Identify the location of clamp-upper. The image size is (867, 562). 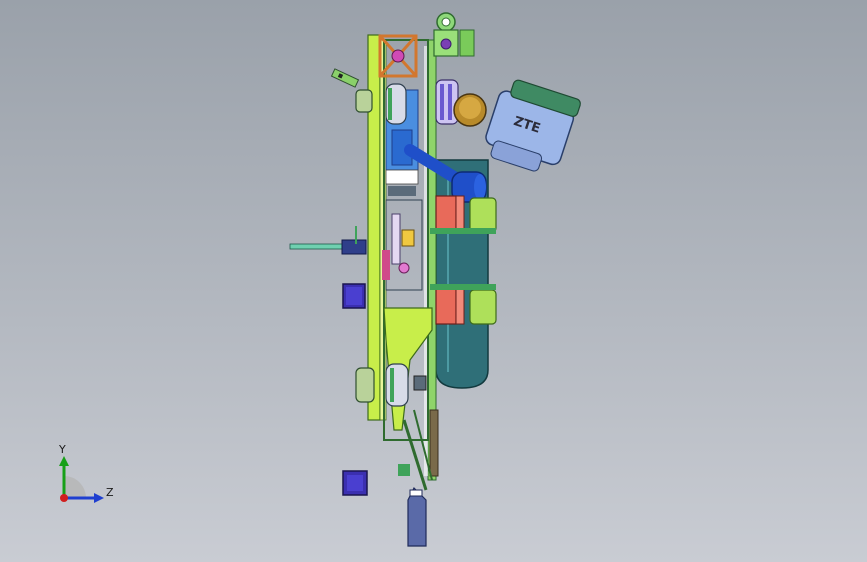
(463, 214).